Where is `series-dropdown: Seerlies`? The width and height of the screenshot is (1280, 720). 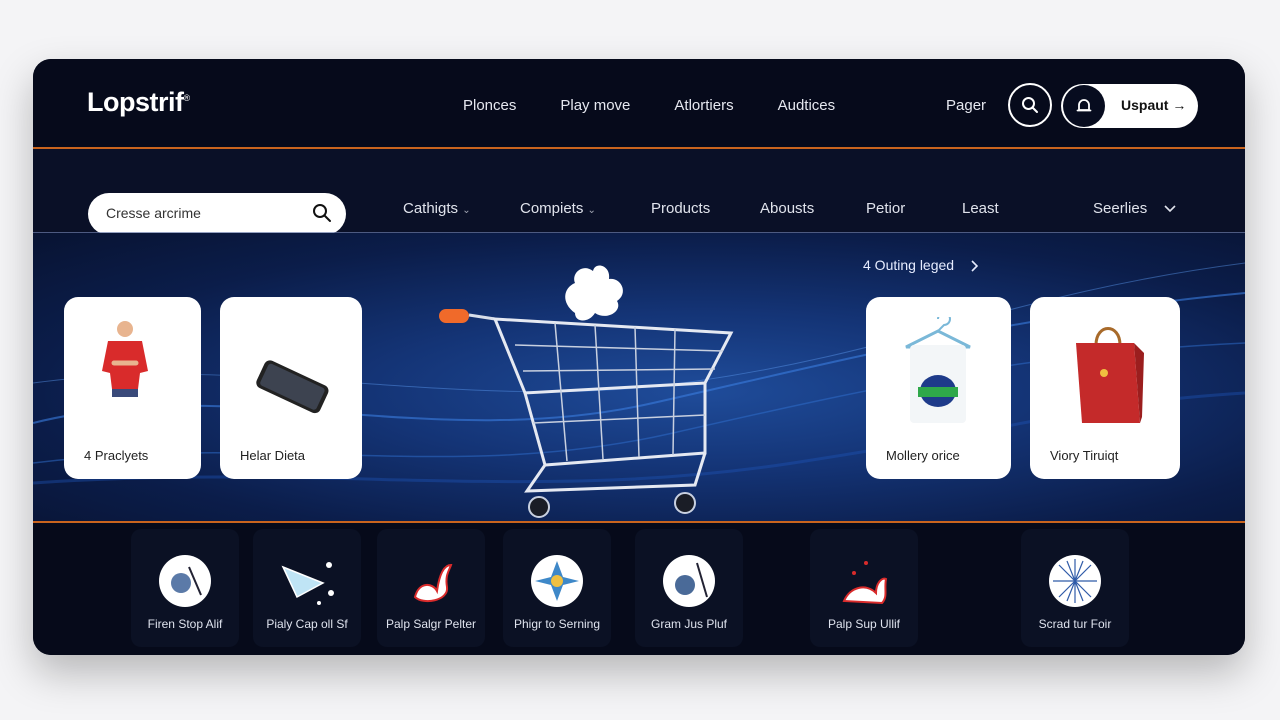
series-dropdown: Seerlies is located at coordinates (1135, 208).